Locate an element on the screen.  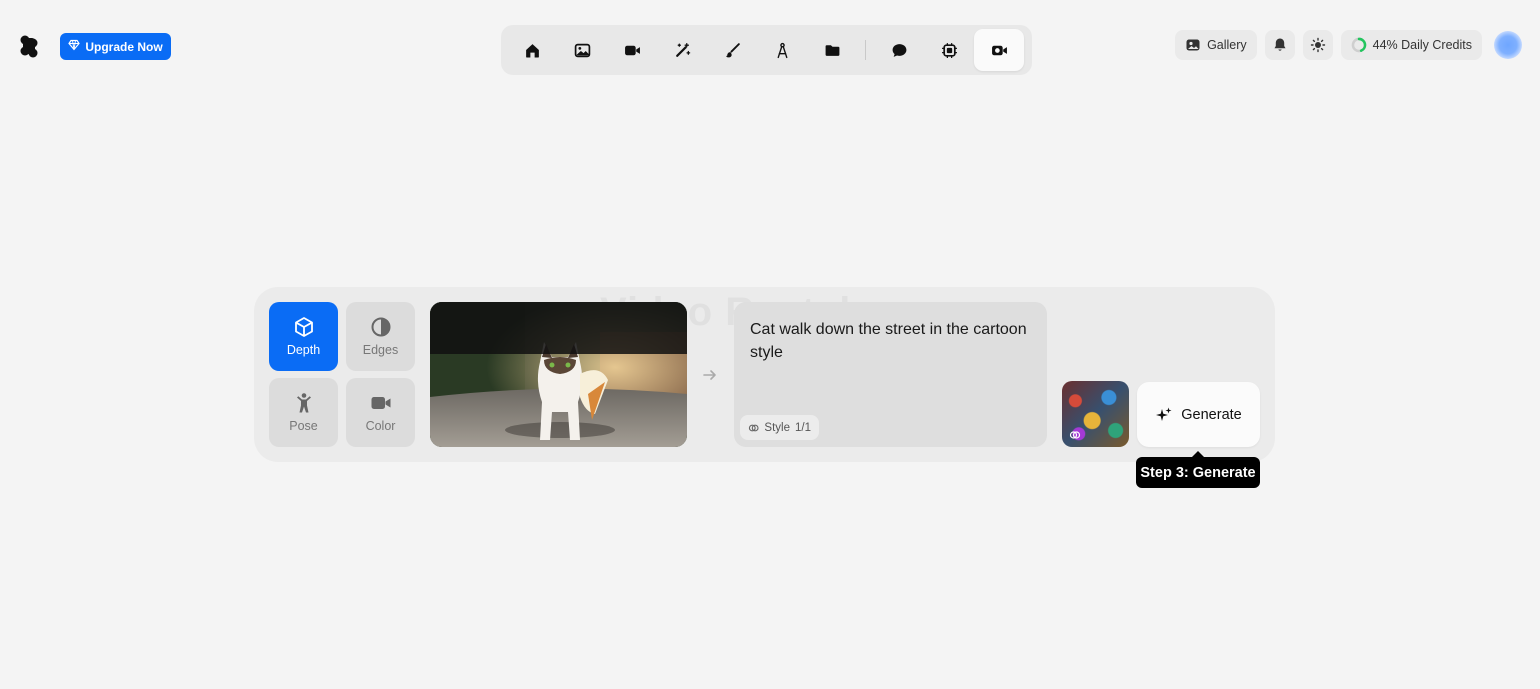
notifications-button is located at coordinates (1279, 45).